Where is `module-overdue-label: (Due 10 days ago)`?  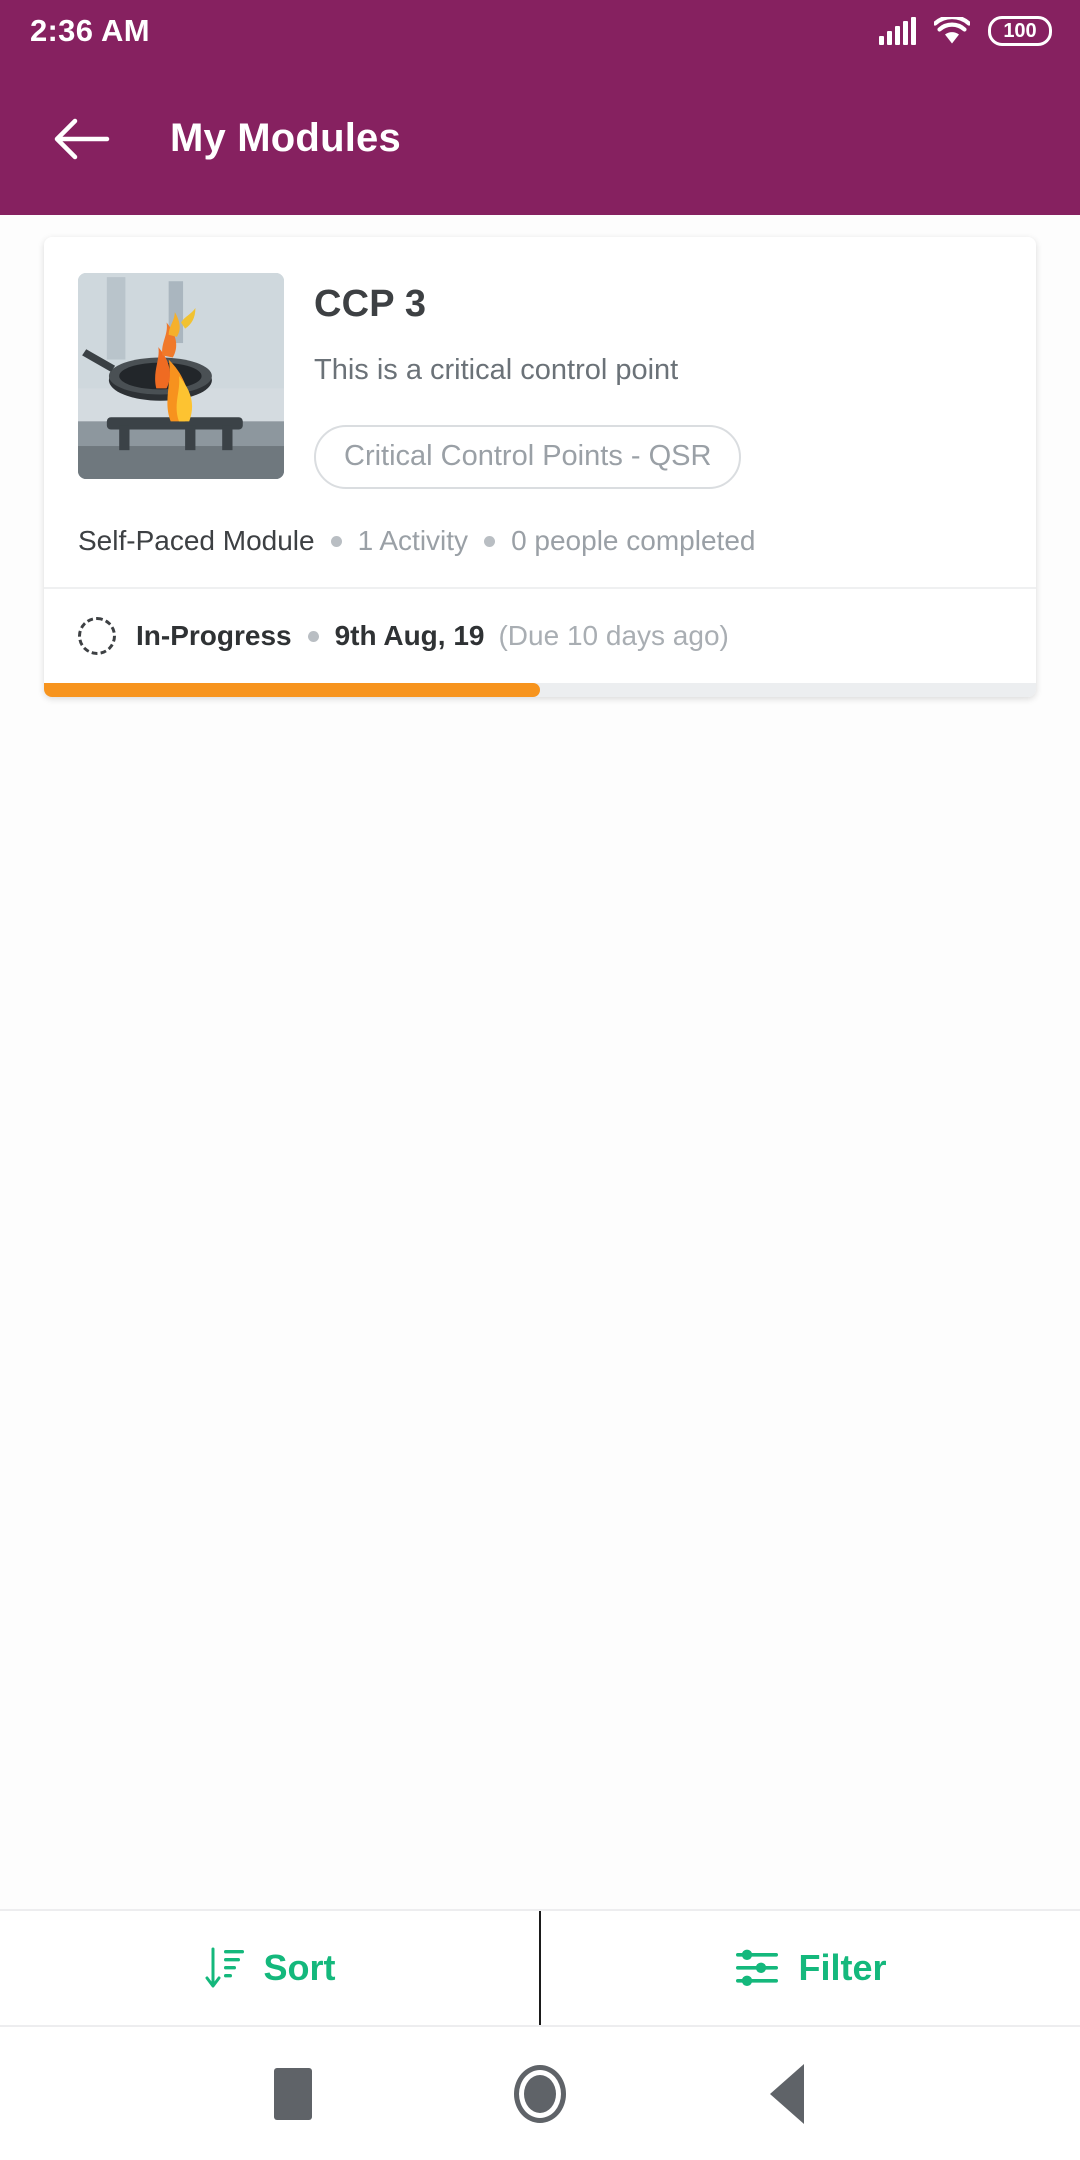
module-overdue-label: (Due 10 days ago) is located at coordinates (613, 635).